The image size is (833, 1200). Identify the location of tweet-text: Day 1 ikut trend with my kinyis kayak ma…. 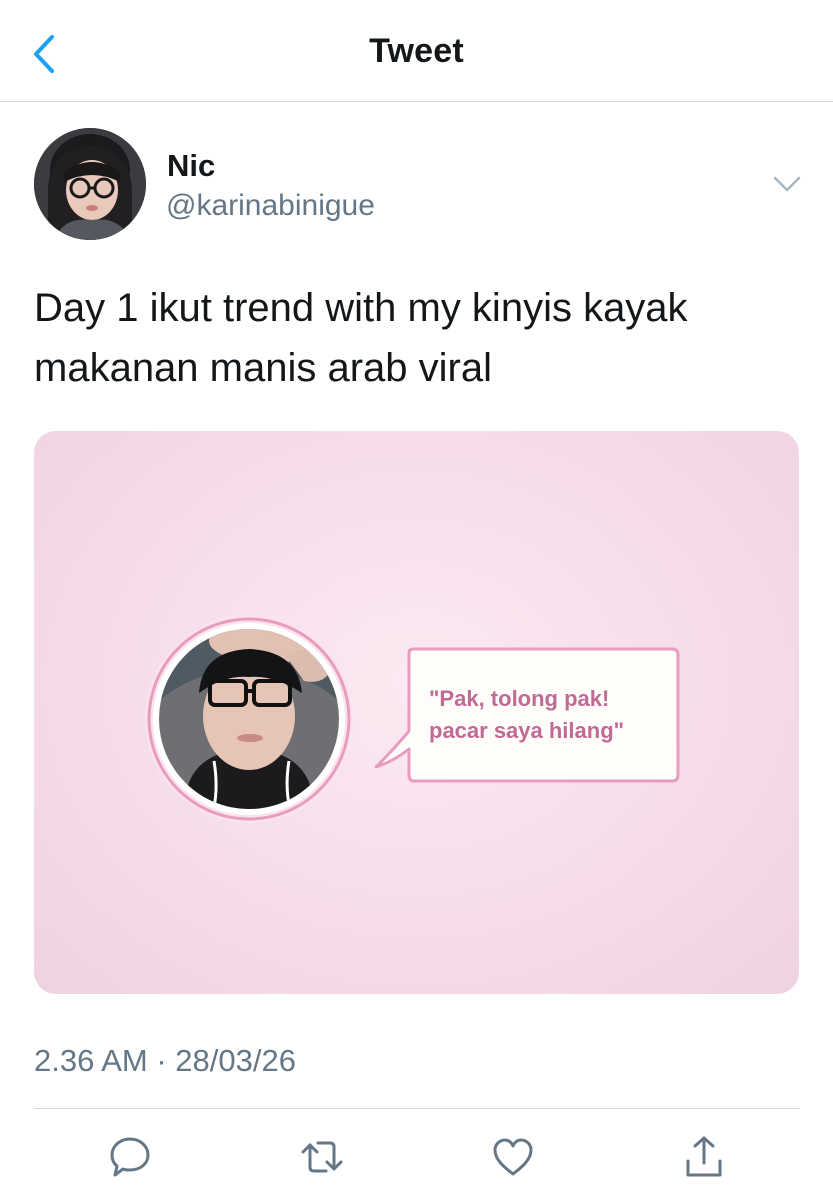
(361, 338).